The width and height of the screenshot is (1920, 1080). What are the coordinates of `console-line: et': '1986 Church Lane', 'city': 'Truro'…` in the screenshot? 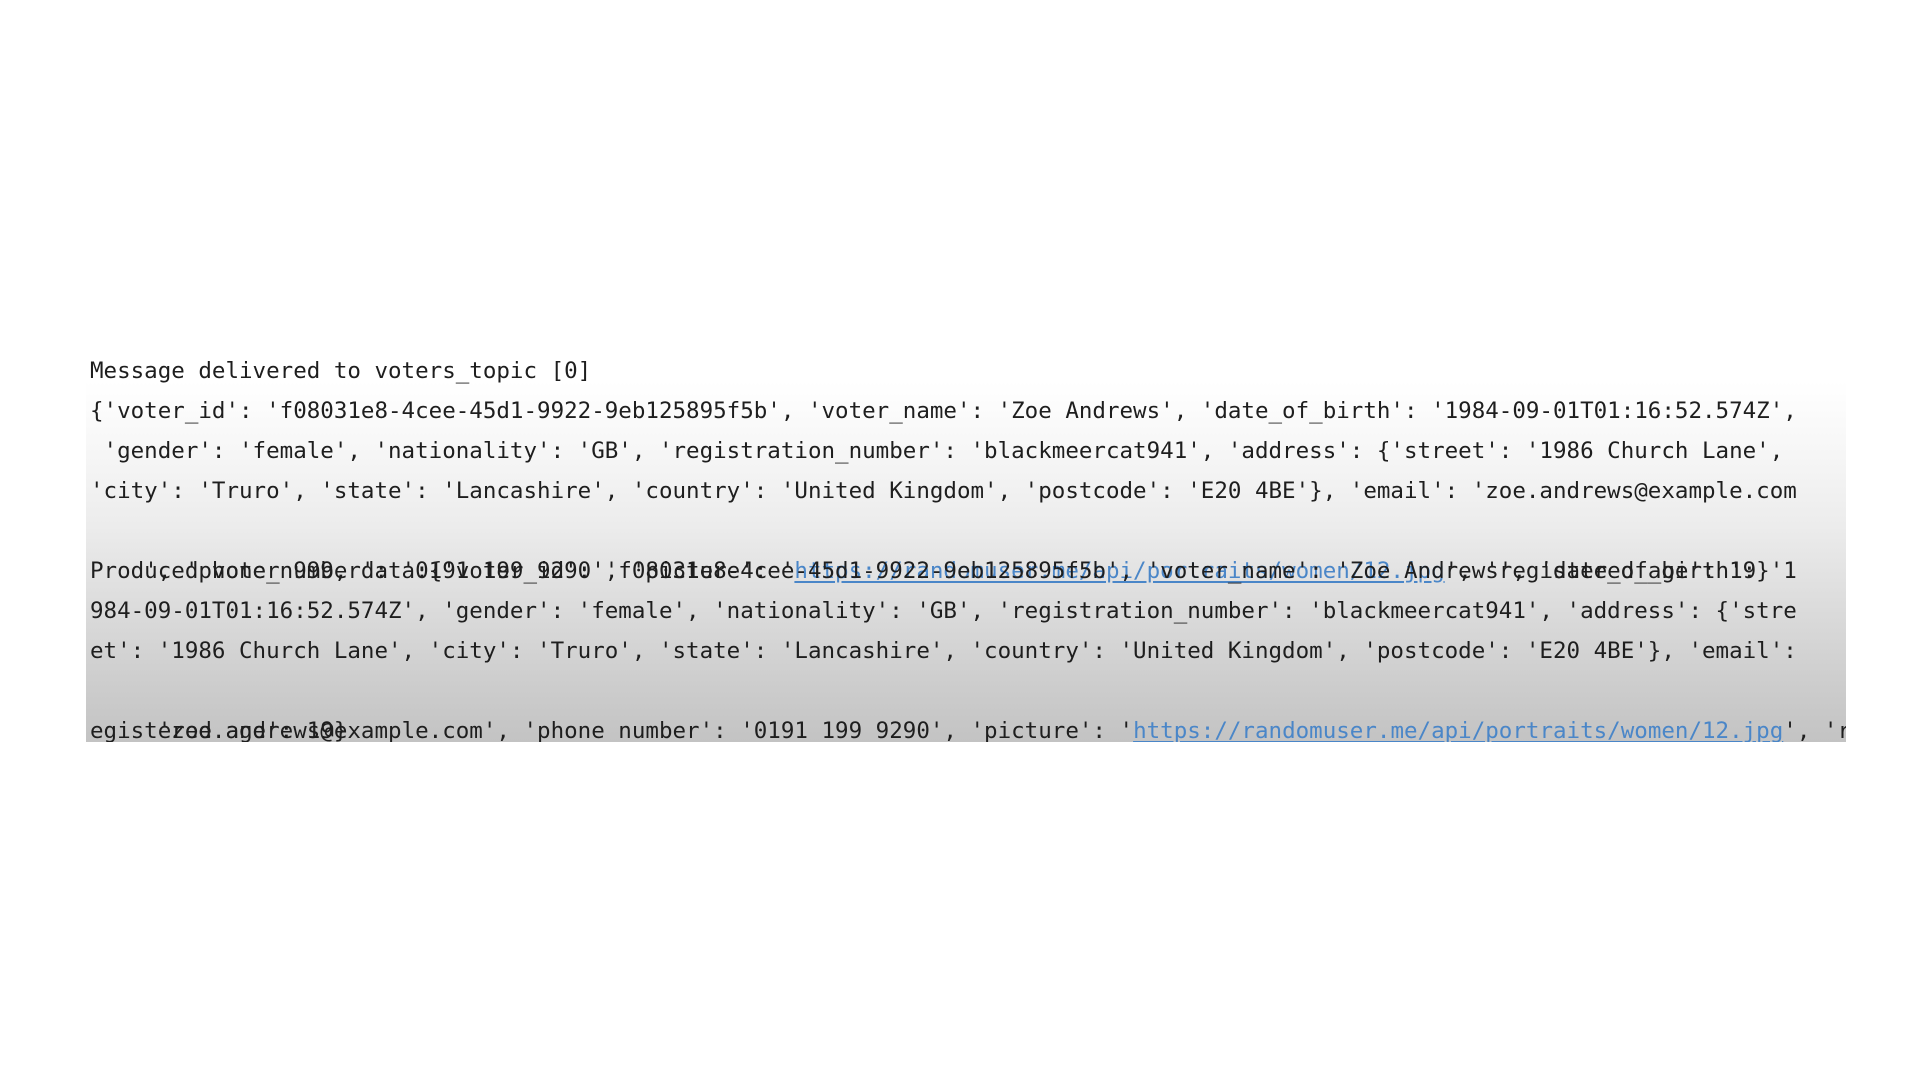 It's located at (943, 651).